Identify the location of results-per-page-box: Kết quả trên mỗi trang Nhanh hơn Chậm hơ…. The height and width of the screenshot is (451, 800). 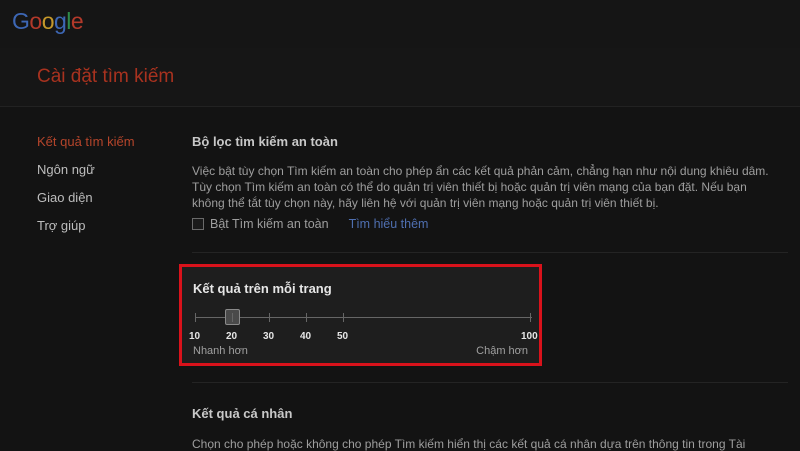
(360, 315).